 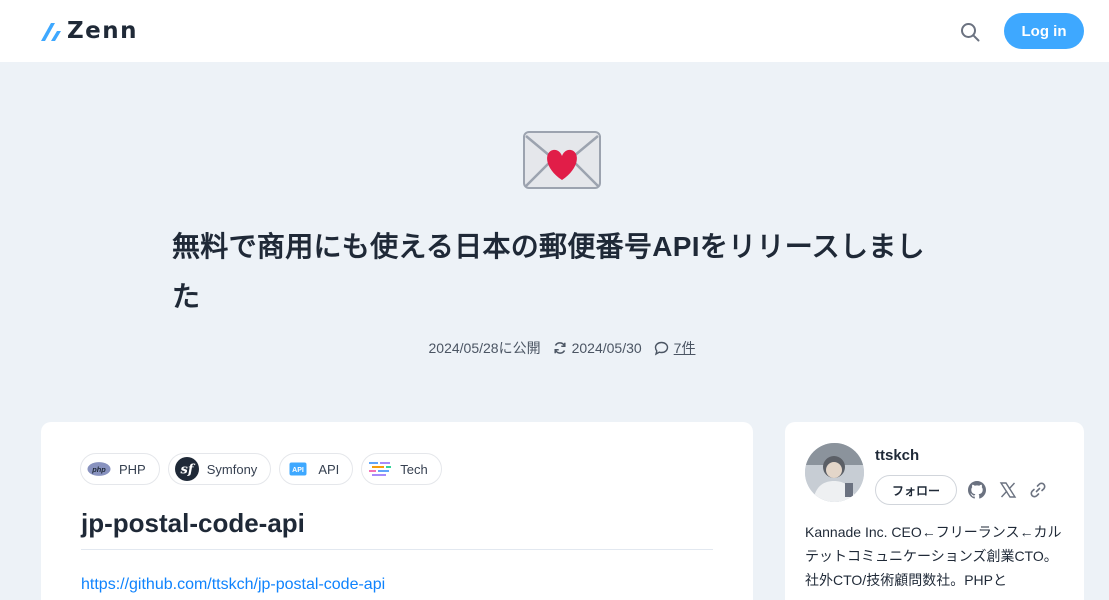 I want to click on tag-php: php PHP, so click(x=120, y=469).